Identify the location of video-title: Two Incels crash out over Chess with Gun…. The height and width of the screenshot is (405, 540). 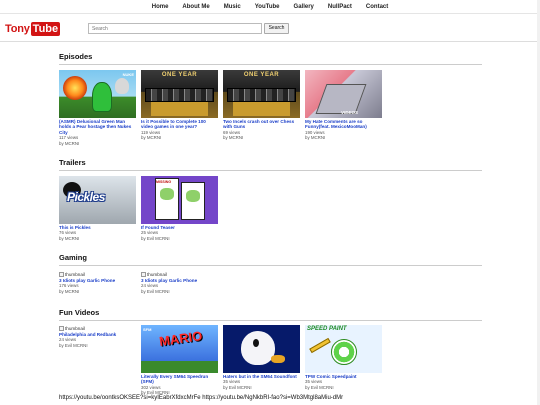
(261, 124).